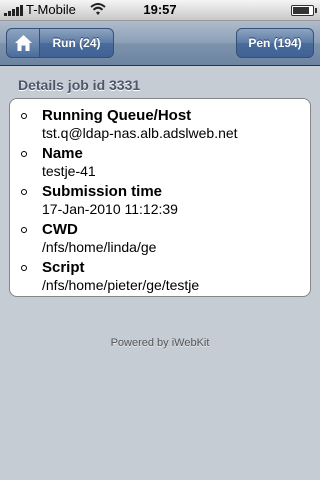  I want to click on pen-button: Pen (194), so click(275, 43).